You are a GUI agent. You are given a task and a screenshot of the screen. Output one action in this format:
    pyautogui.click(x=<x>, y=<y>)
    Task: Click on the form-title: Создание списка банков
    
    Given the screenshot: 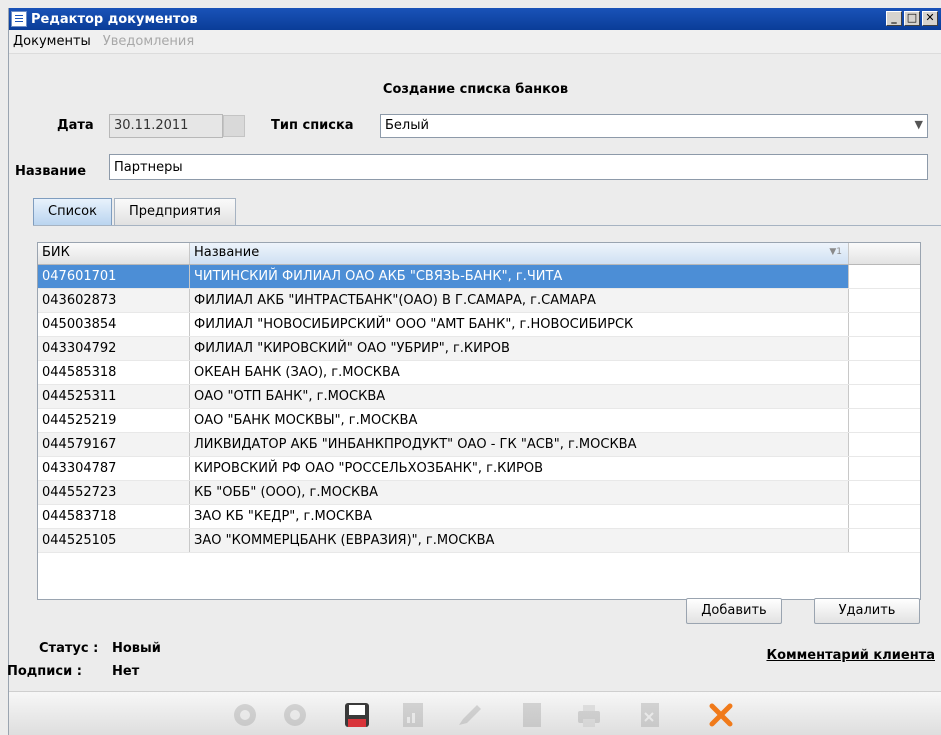 What is the action you would take?
    pyautogui.click(x=475, y=89)
    